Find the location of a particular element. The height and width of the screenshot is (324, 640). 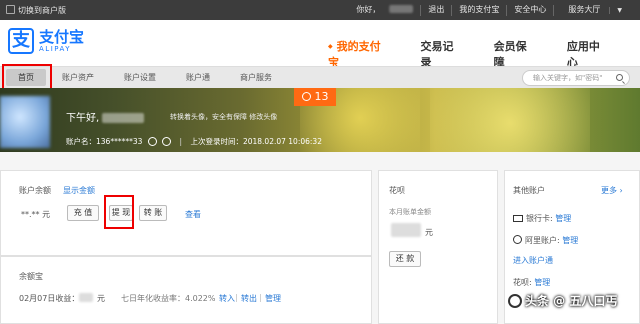

ali-account-manage-link: 管理 is located at coordinates (570, 240).